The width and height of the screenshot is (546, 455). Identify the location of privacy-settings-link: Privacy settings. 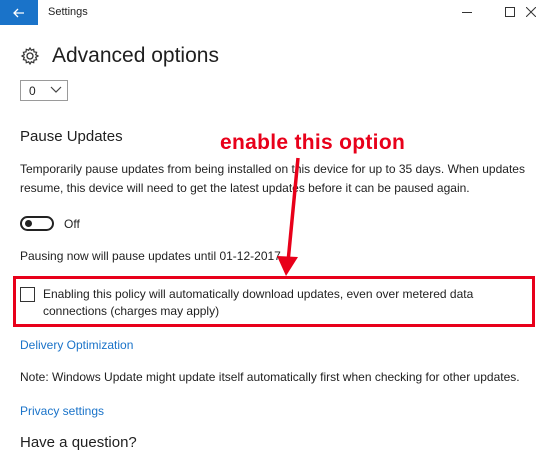
(62, 411).